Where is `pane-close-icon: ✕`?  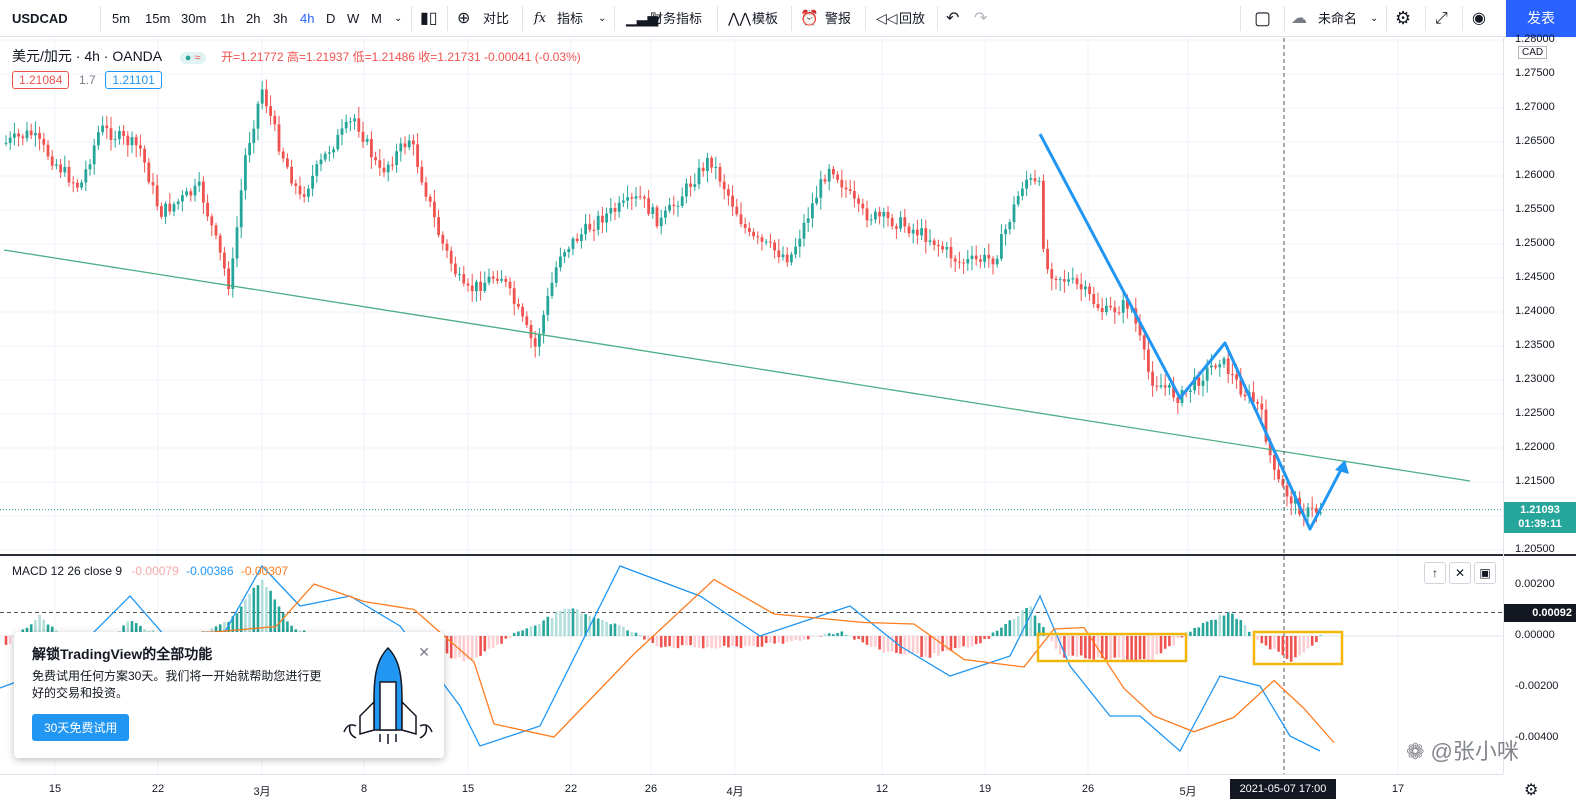 pane-close-icon: ✕ is located at coordinates (1460, 573).